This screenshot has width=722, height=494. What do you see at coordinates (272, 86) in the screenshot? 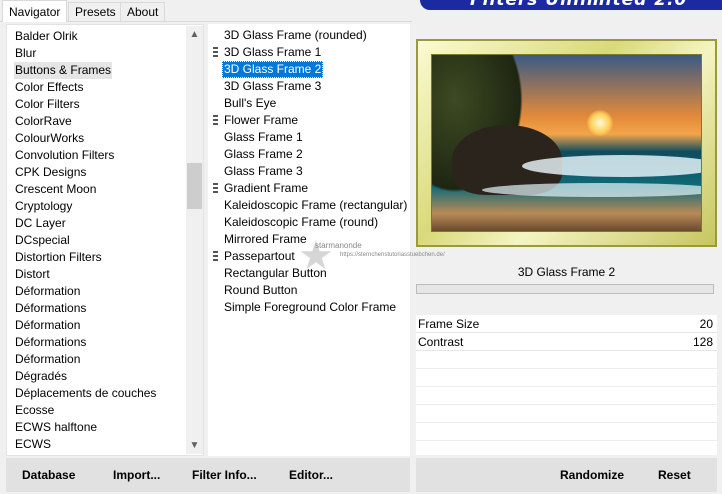
I see `filter-item: 3D Glass Frame 3` at bounding box center [272, 86].